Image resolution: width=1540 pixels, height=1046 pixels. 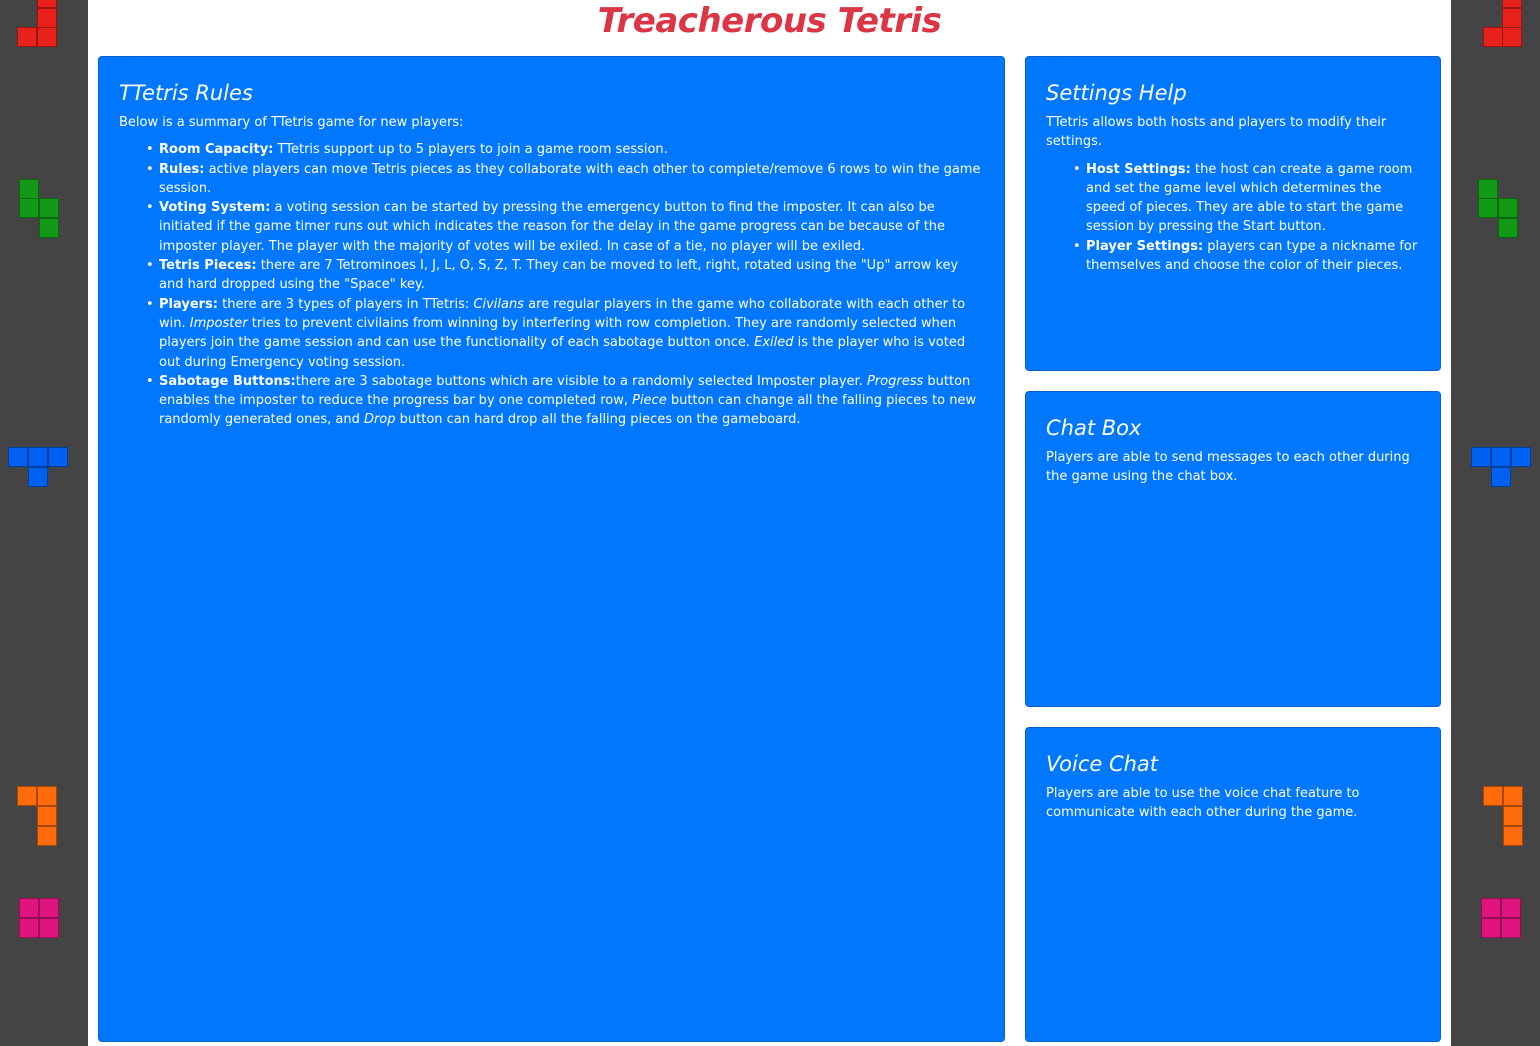 I want to click on progress-term: Progress, so click(x=895, y=381).